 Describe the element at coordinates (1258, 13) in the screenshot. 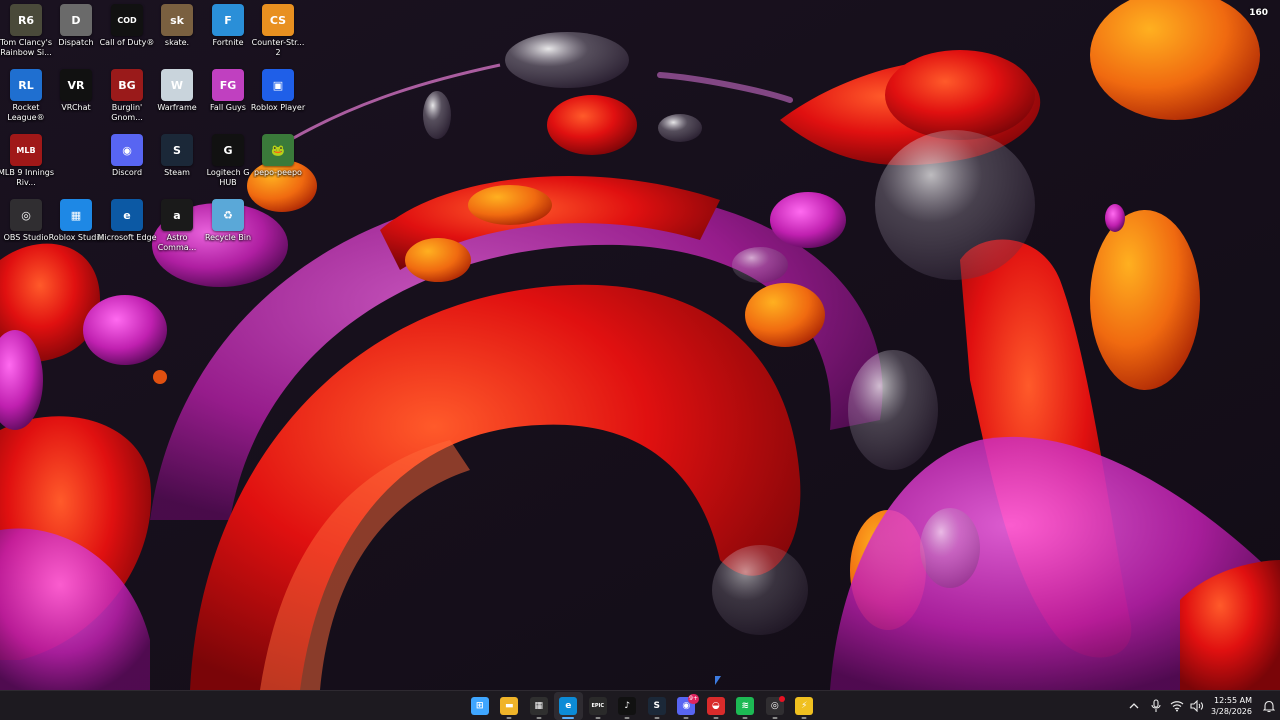

I see `fps-counter: 160` at that location.